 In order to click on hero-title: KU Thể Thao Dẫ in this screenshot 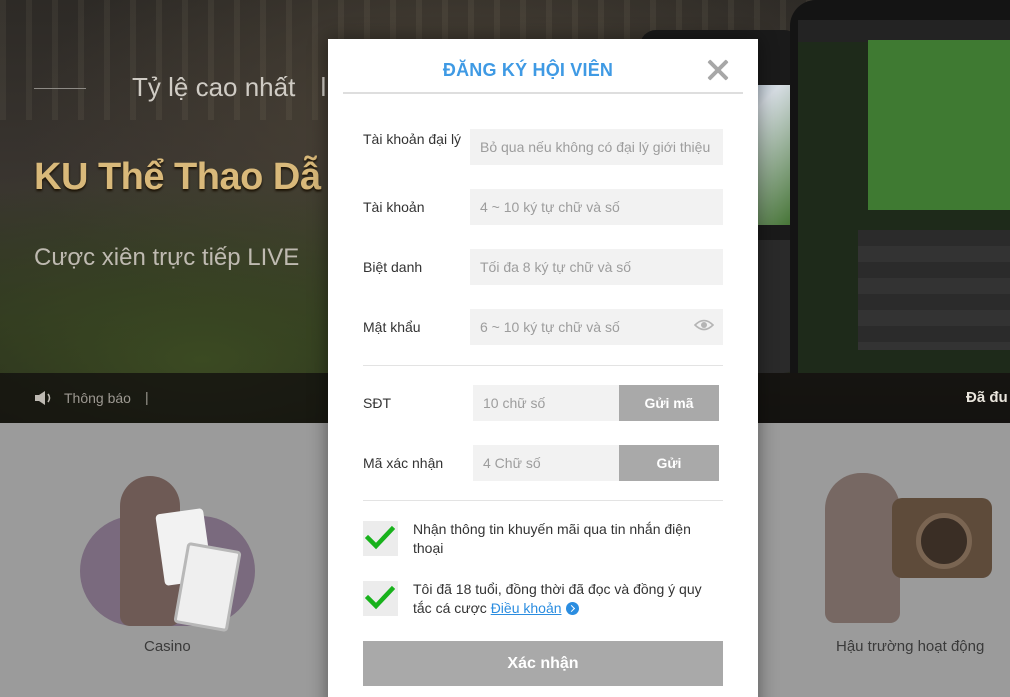, I will do `click(177, 177)`.